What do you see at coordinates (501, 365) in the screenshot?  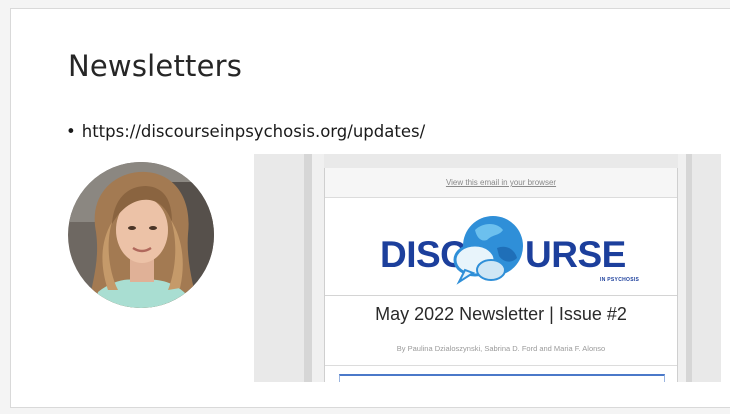 I see `divider` at bounding box center [501, 365].